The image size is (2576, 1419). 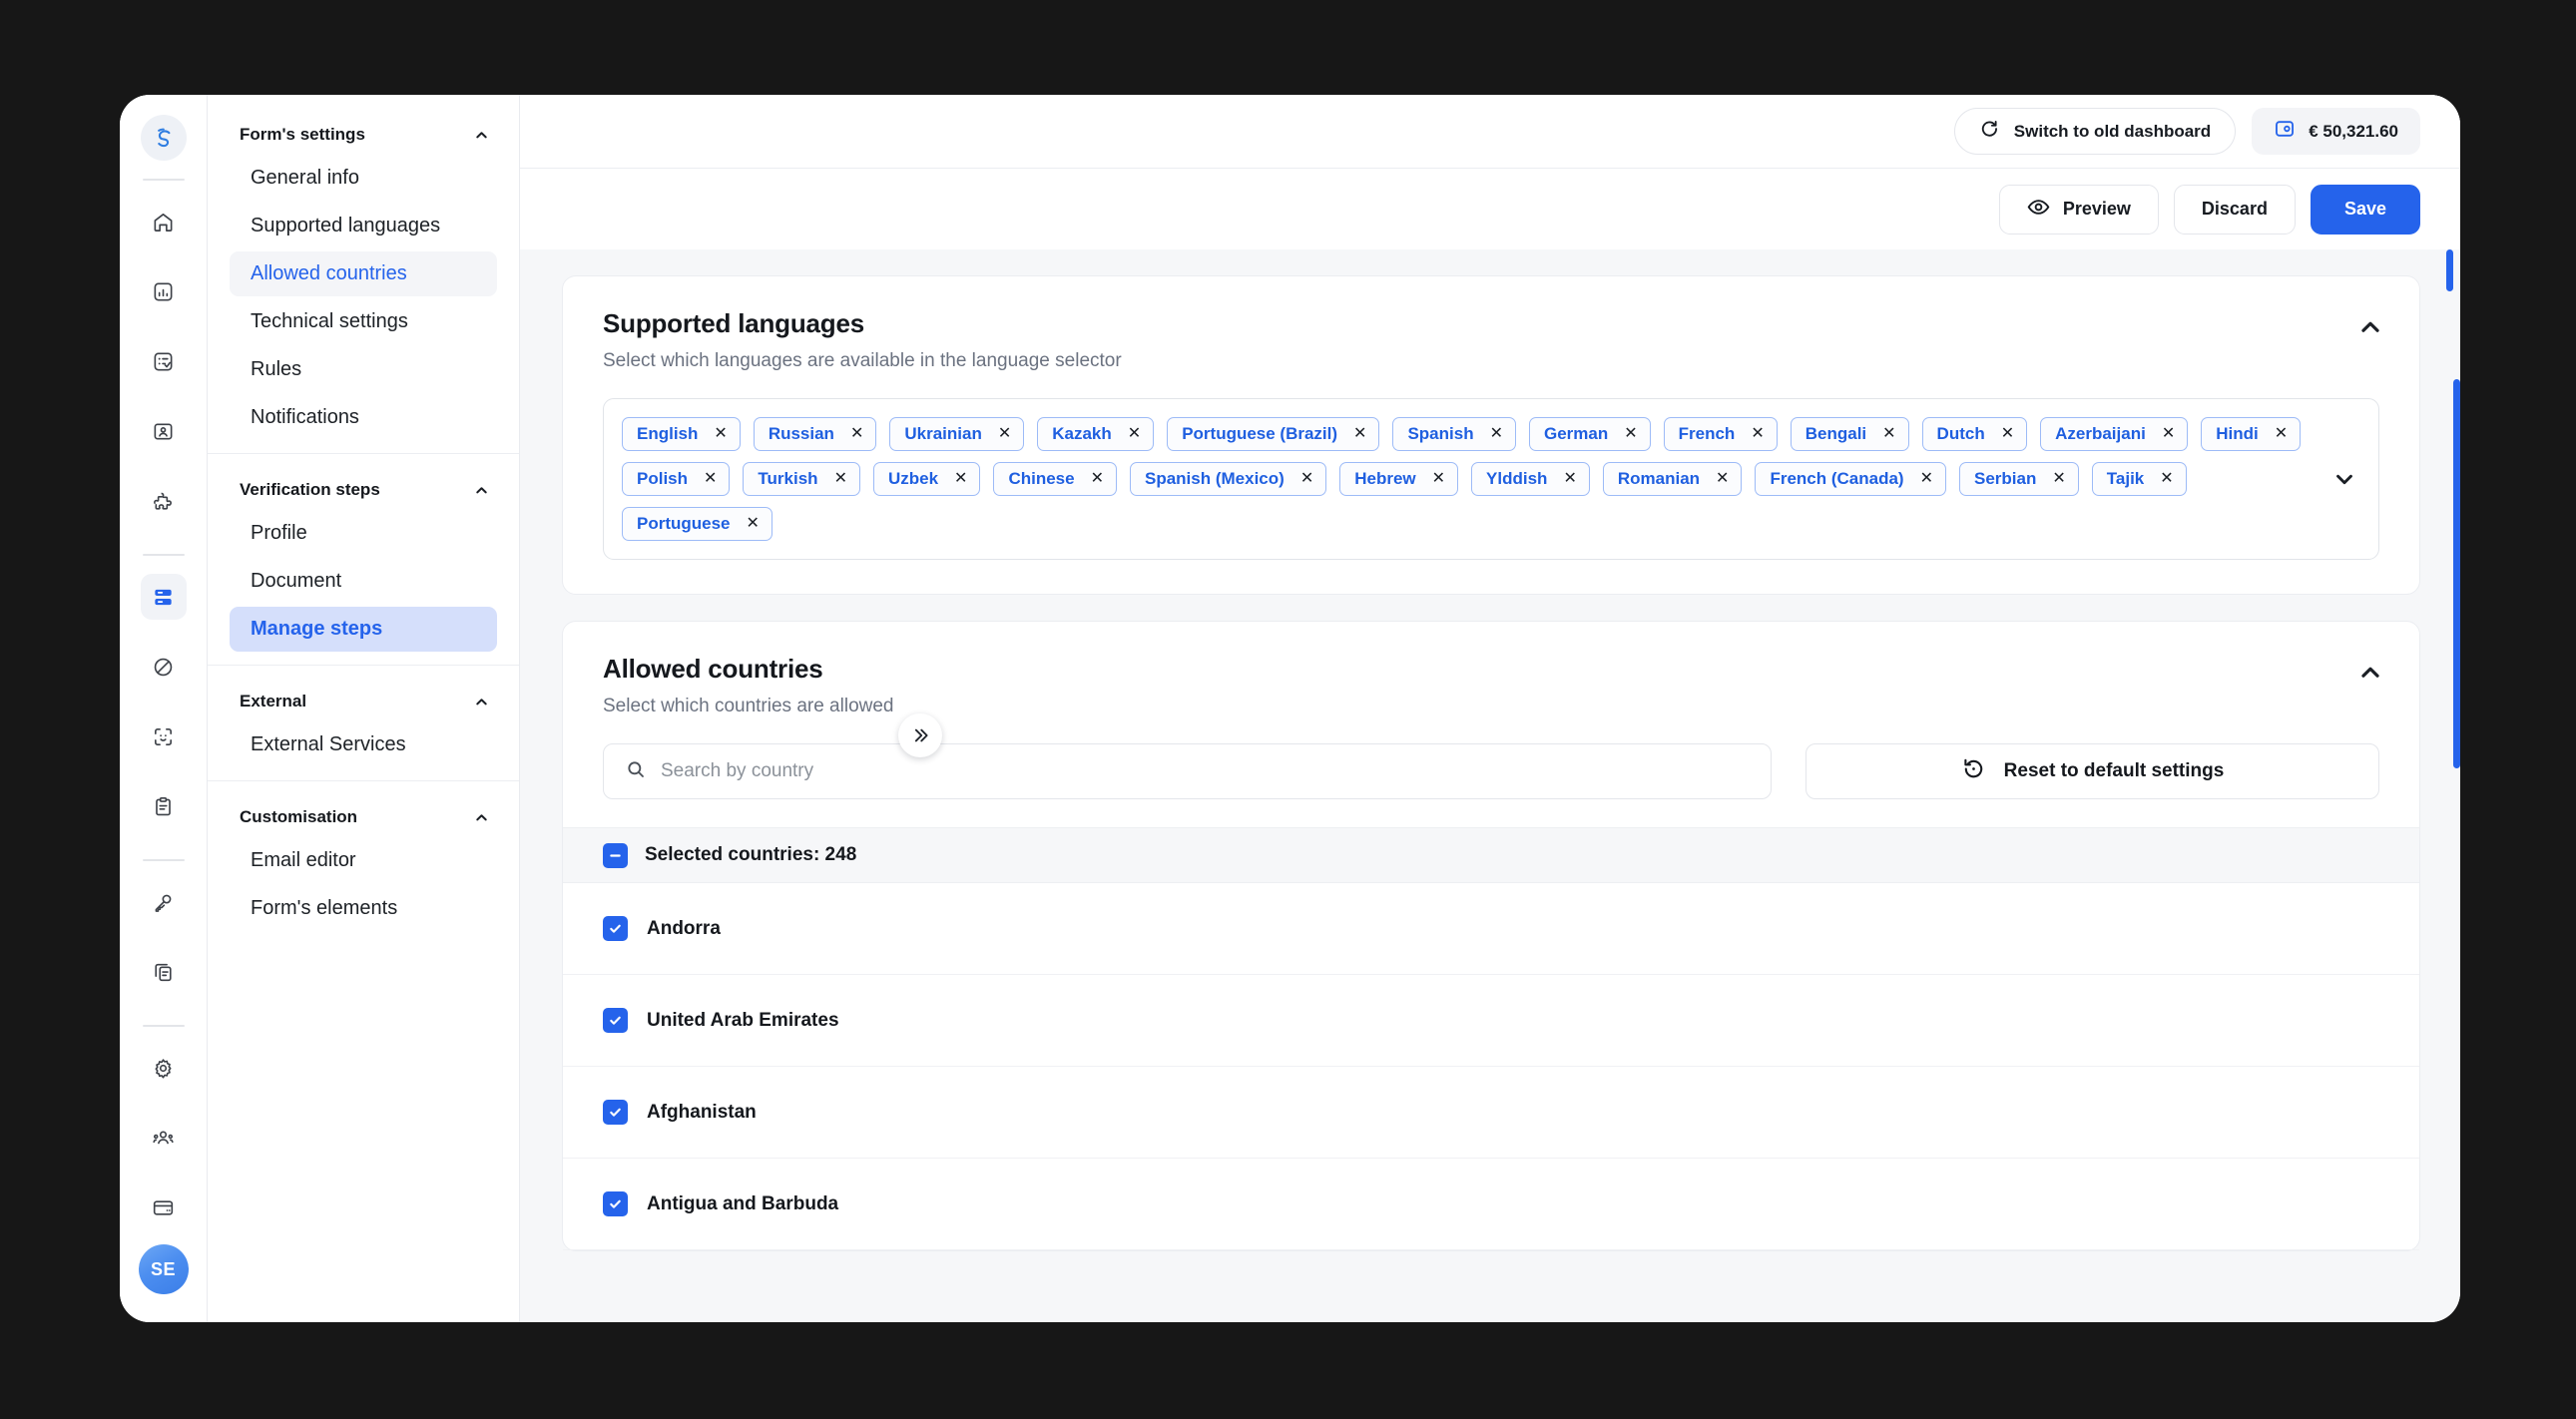 I want to click on group-header-external: External, so click(x=363, y=701).